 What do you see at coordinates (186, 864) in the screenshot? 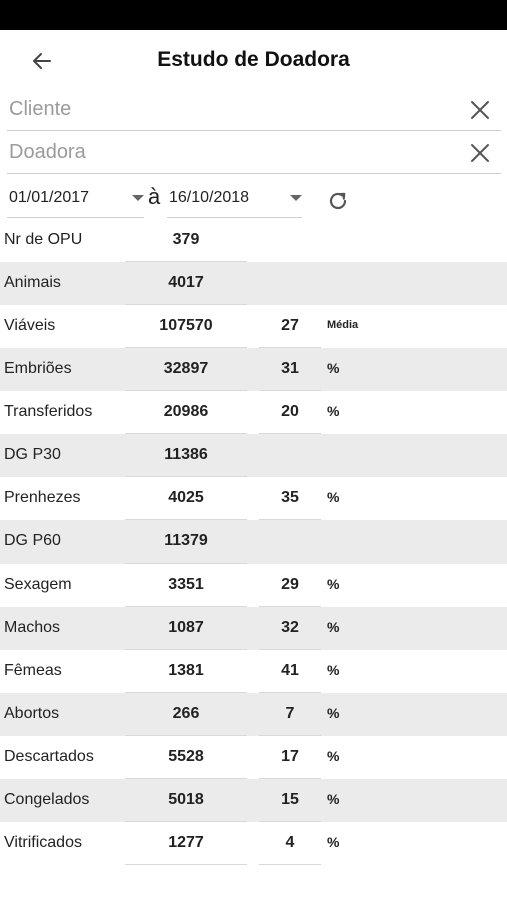
I see `stat-count-underline` at bounding box center [186, 864].